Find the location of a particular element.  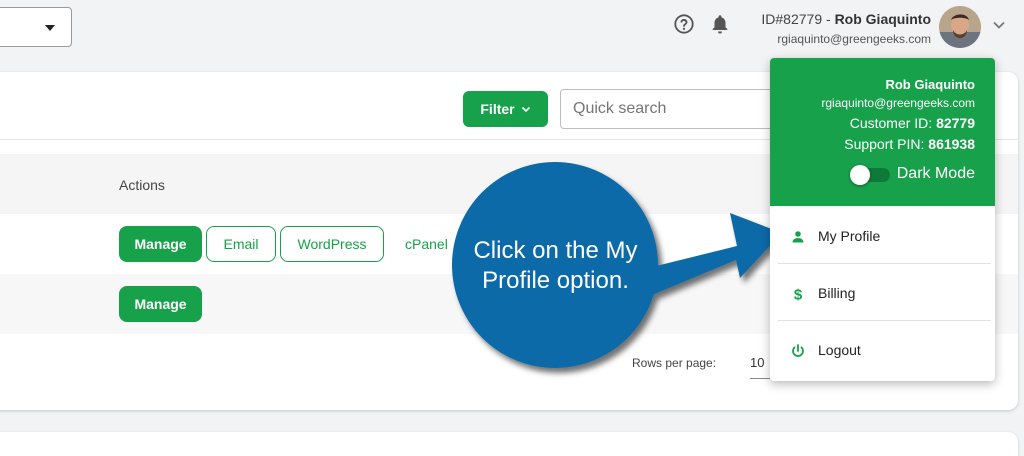

menu-item-label: Logout is located at coordinates (839, 350).